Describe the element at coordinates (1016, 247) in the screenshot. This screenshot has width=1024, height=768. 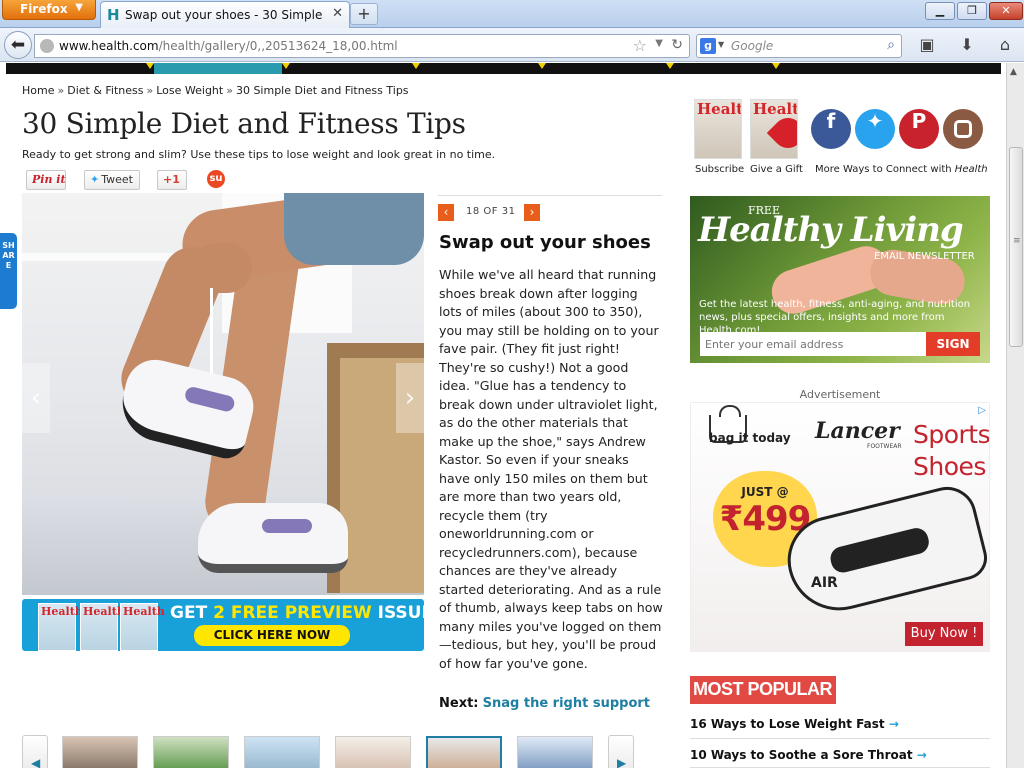
I see `scroll-thumb` at that location.